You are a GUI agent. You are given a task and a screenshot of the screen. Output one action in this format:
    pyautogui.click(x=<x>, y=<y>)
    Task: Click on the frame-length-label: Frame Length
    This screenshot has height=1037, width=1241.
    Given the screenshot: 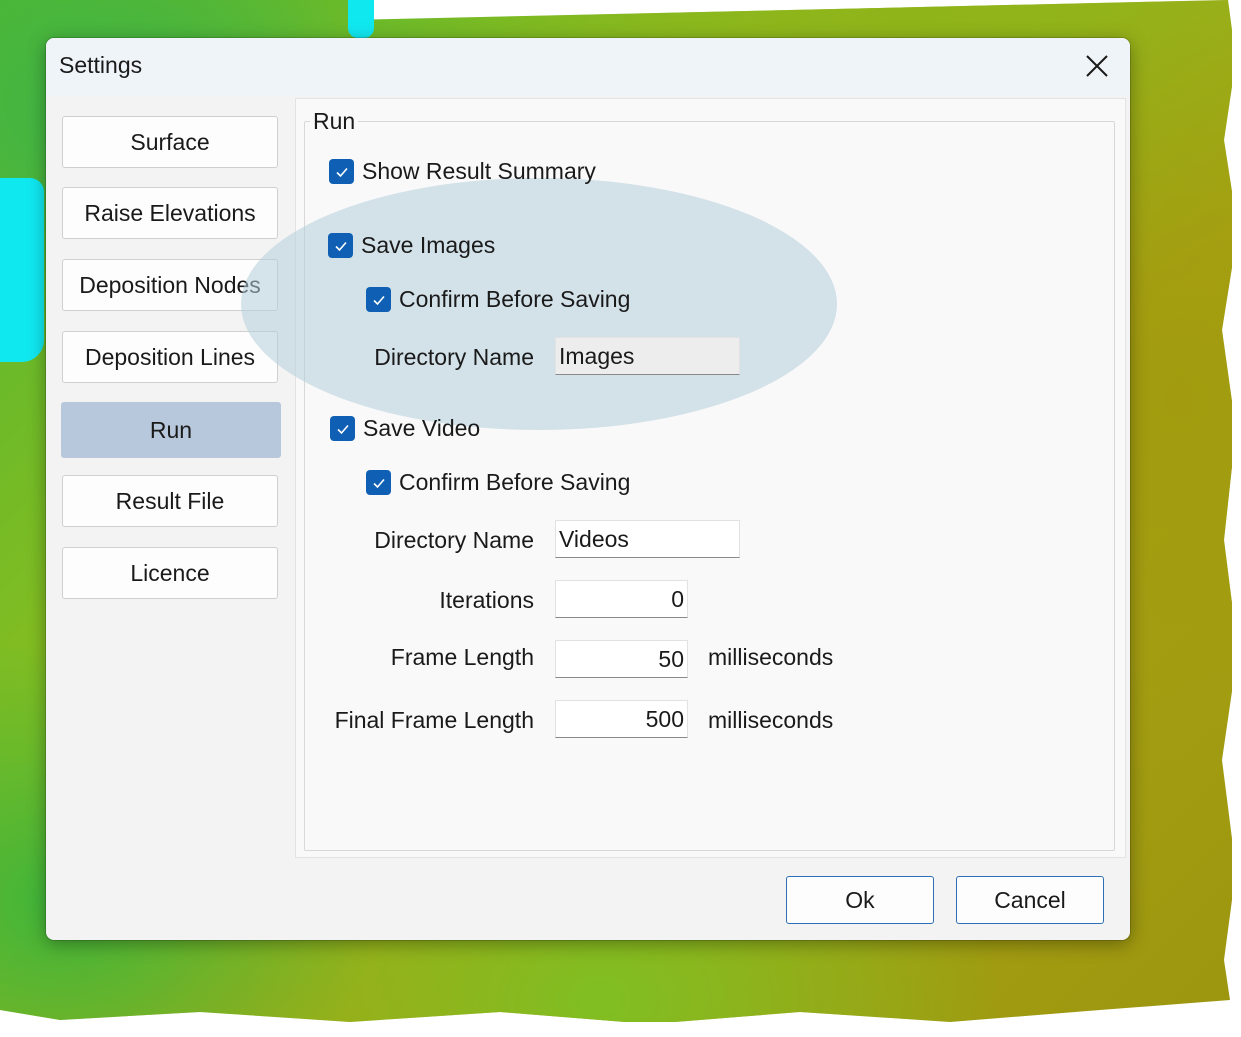 What is the action you would take?
    pyautogui.click(x=462, y=657)
    